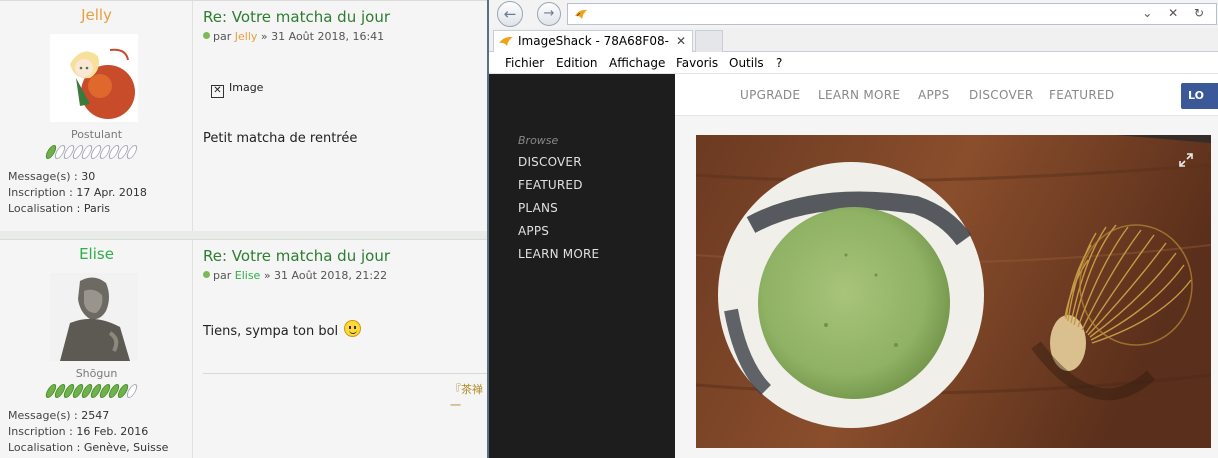 The height and width of the screenshot is (458, 1218). I want to click on address-bar: ⌄ ✕ ↻, so click(892, 14).